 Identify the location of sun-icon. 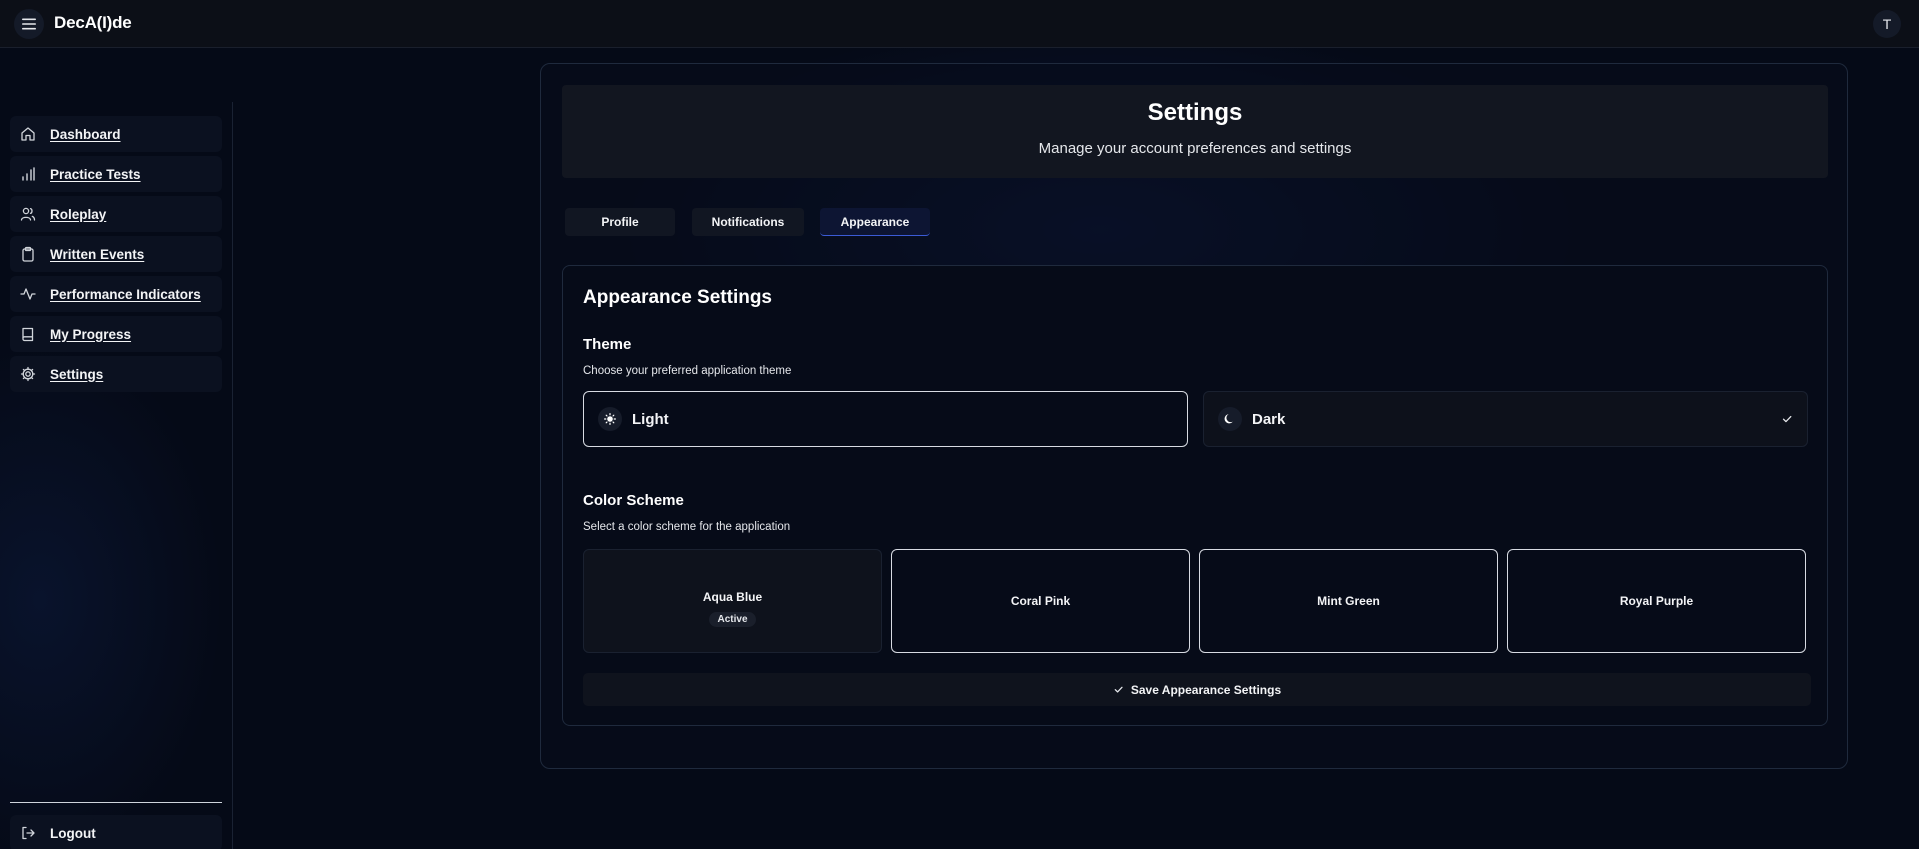
(610, 419).